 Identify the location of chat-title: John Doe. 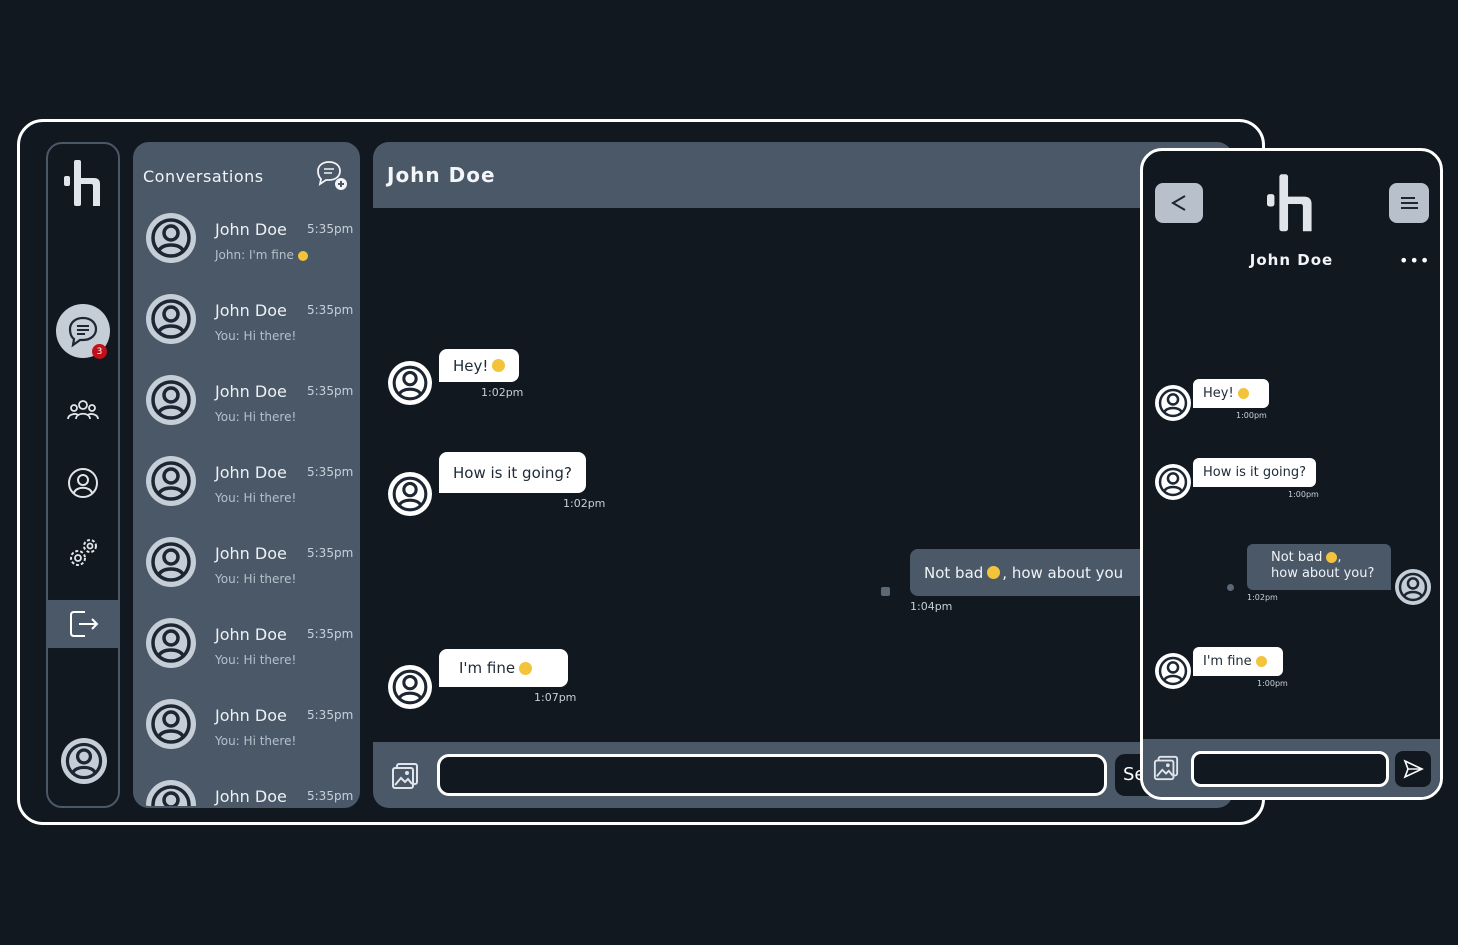
(441, 175).